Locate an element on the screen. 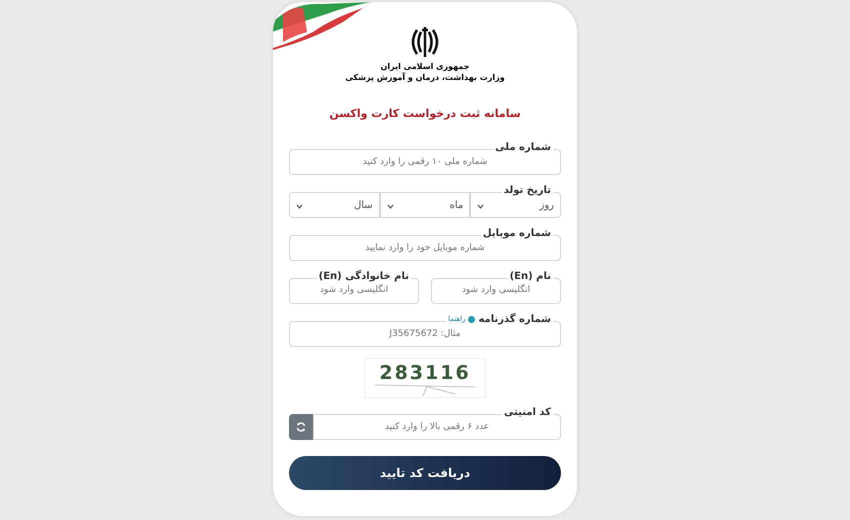 This screenshot has height=520, width=850. page-title: سامانه ثبت درخواست کارت واکسن is located at coordinates (425, 114).